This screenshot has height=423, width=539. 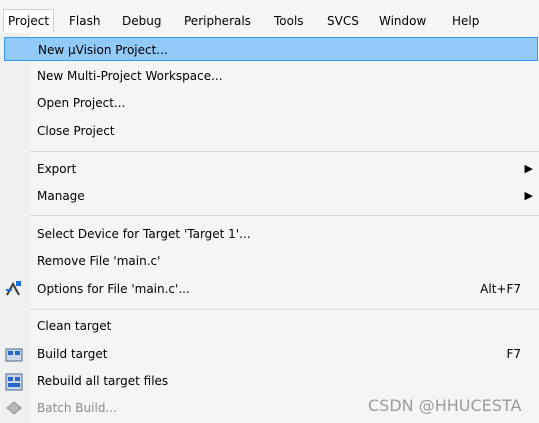 I want to click on batch-build-icon, so click(x=14, y=408).